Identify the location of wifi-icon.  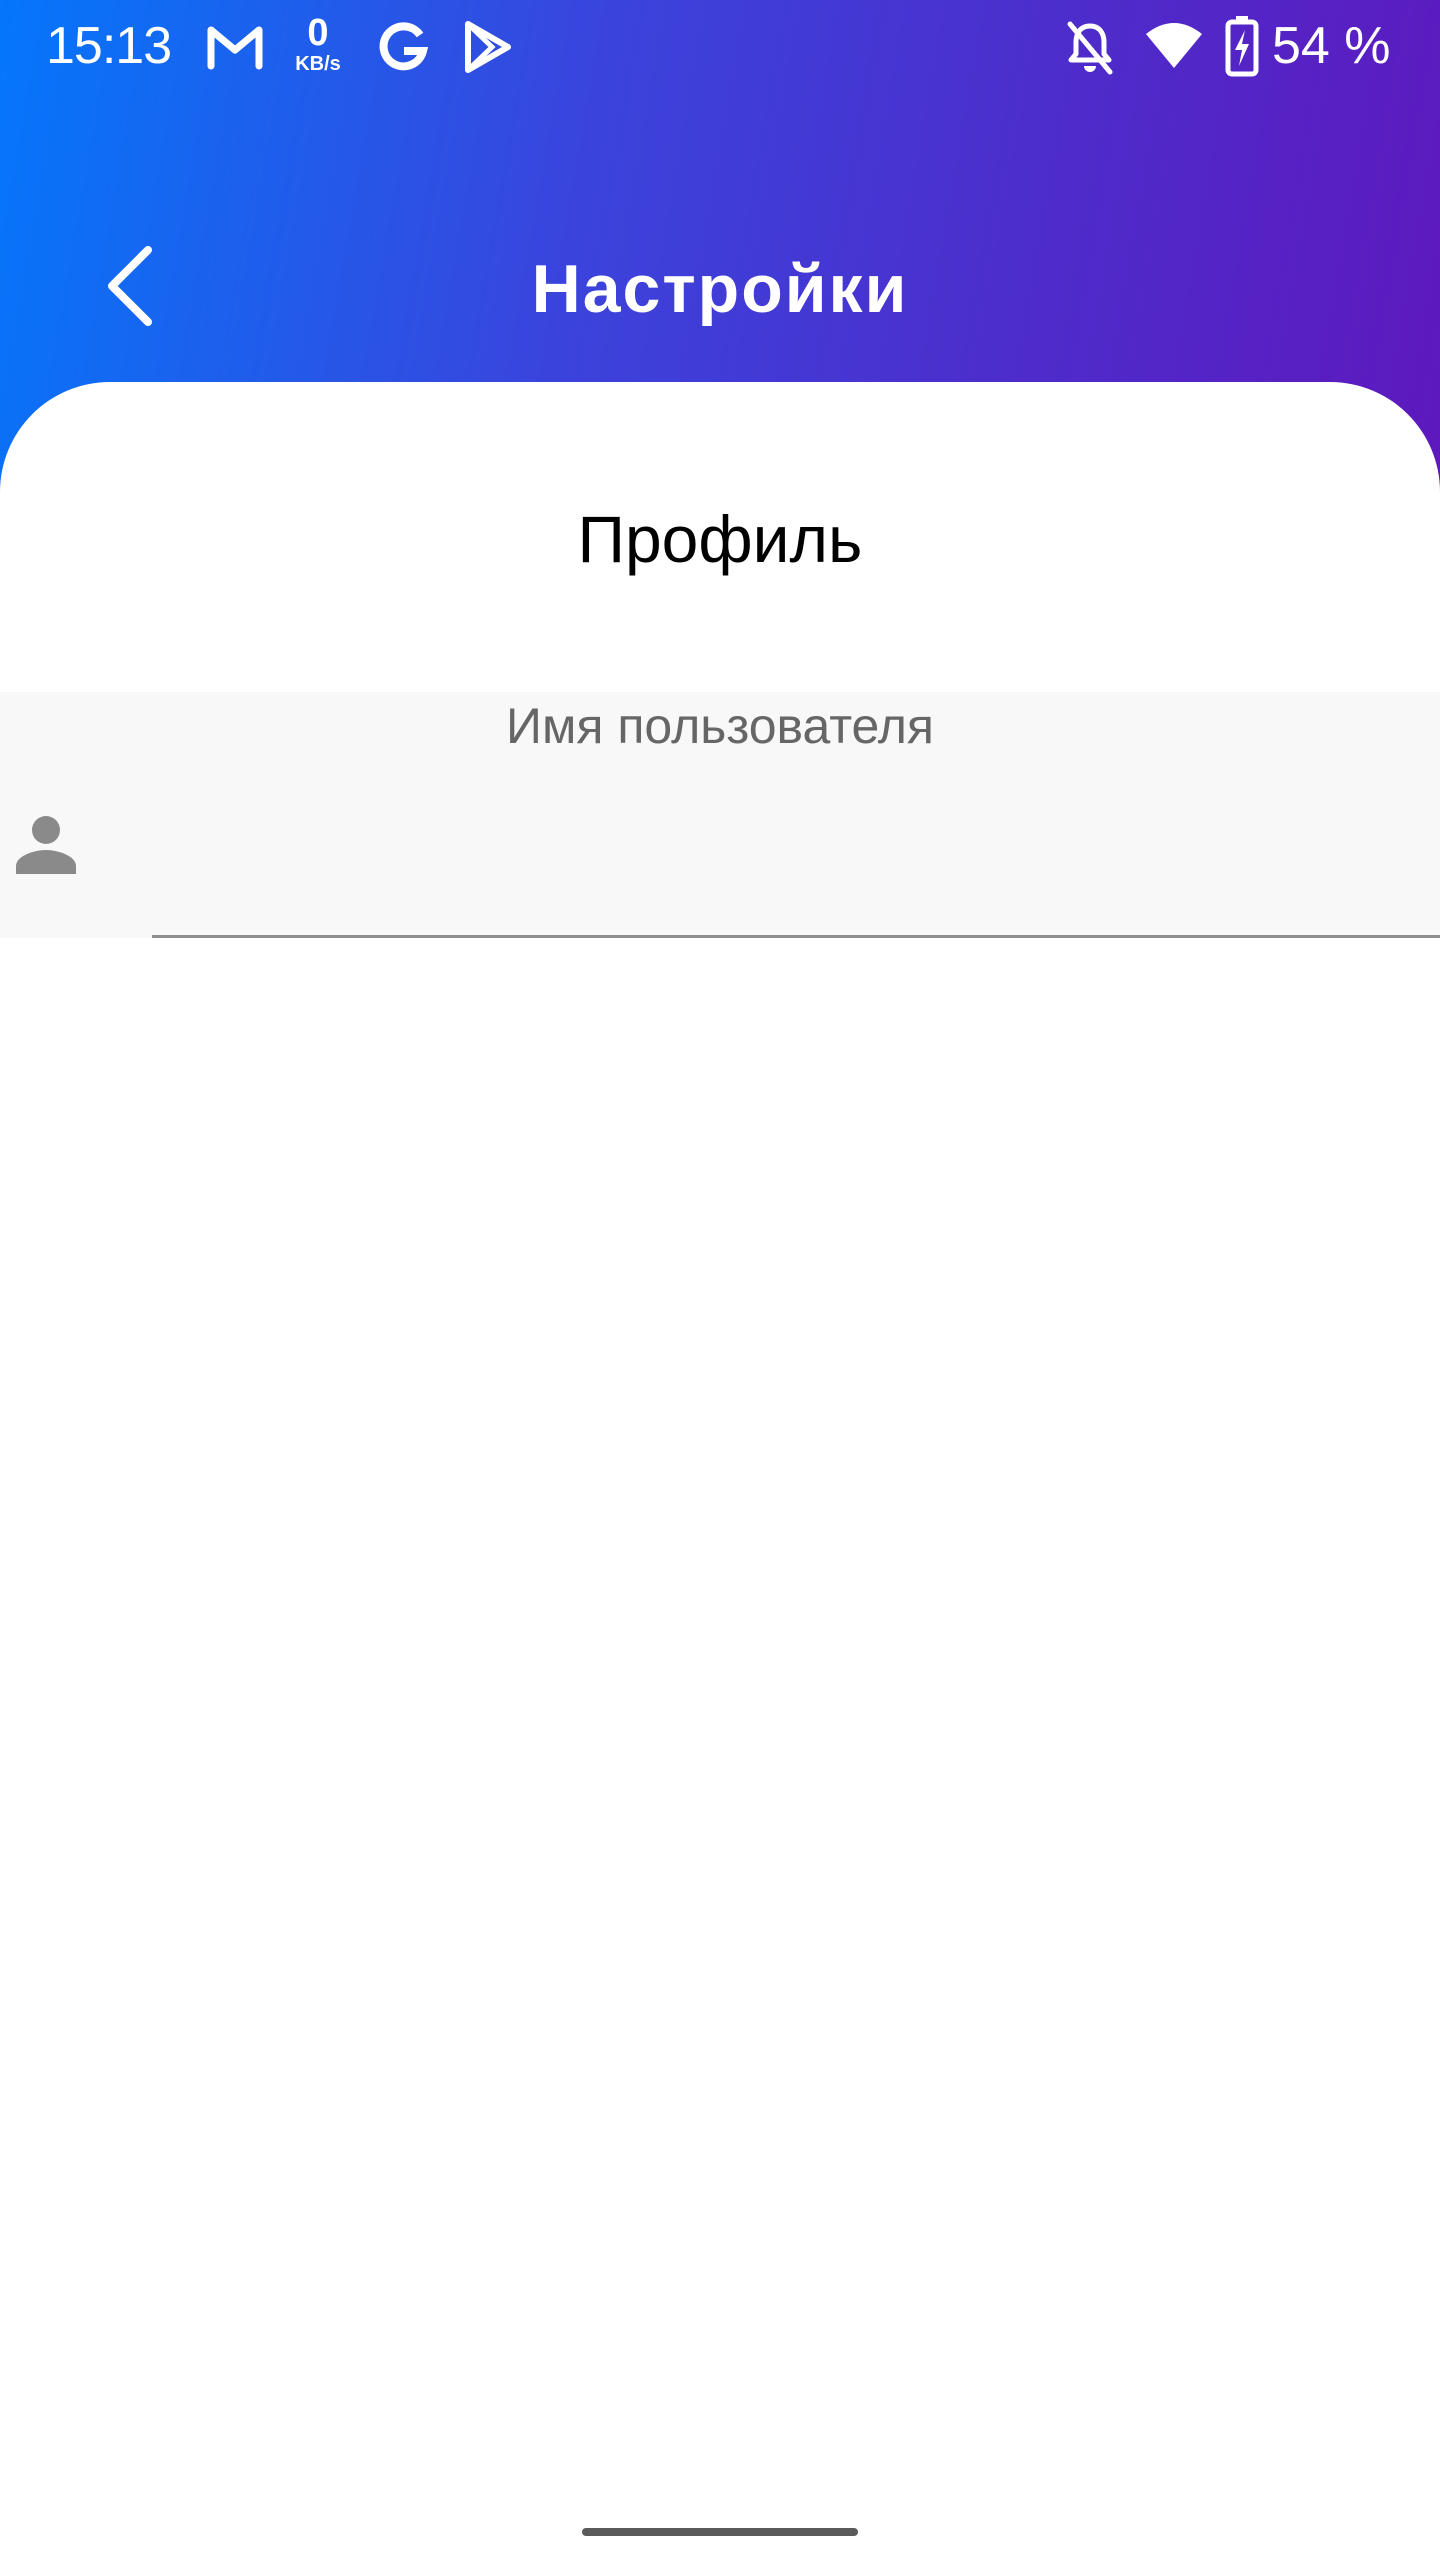
(1174, 45).